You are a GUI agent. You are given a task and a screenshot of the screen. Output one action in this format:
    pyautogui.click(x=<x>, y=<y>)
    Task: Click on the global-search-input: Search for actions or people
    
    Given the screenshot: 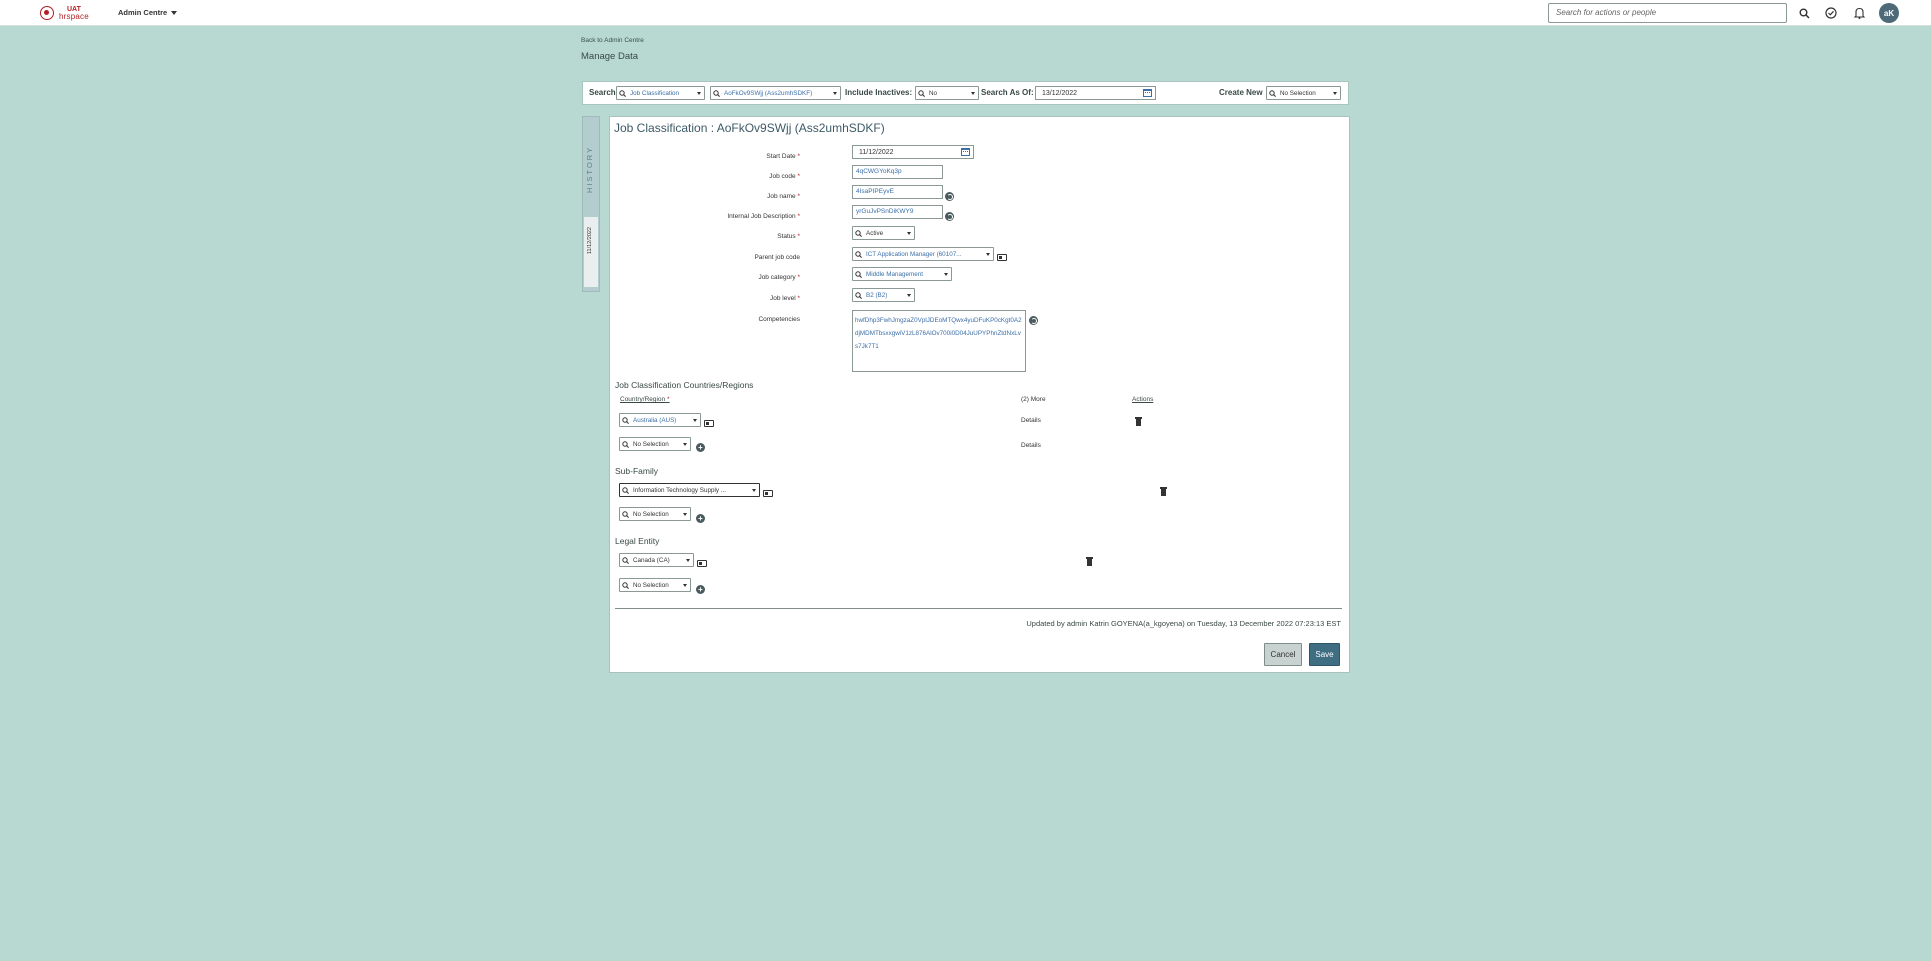 What is the action you would take?
    pyautogui.click(x=1667, y=13)
    